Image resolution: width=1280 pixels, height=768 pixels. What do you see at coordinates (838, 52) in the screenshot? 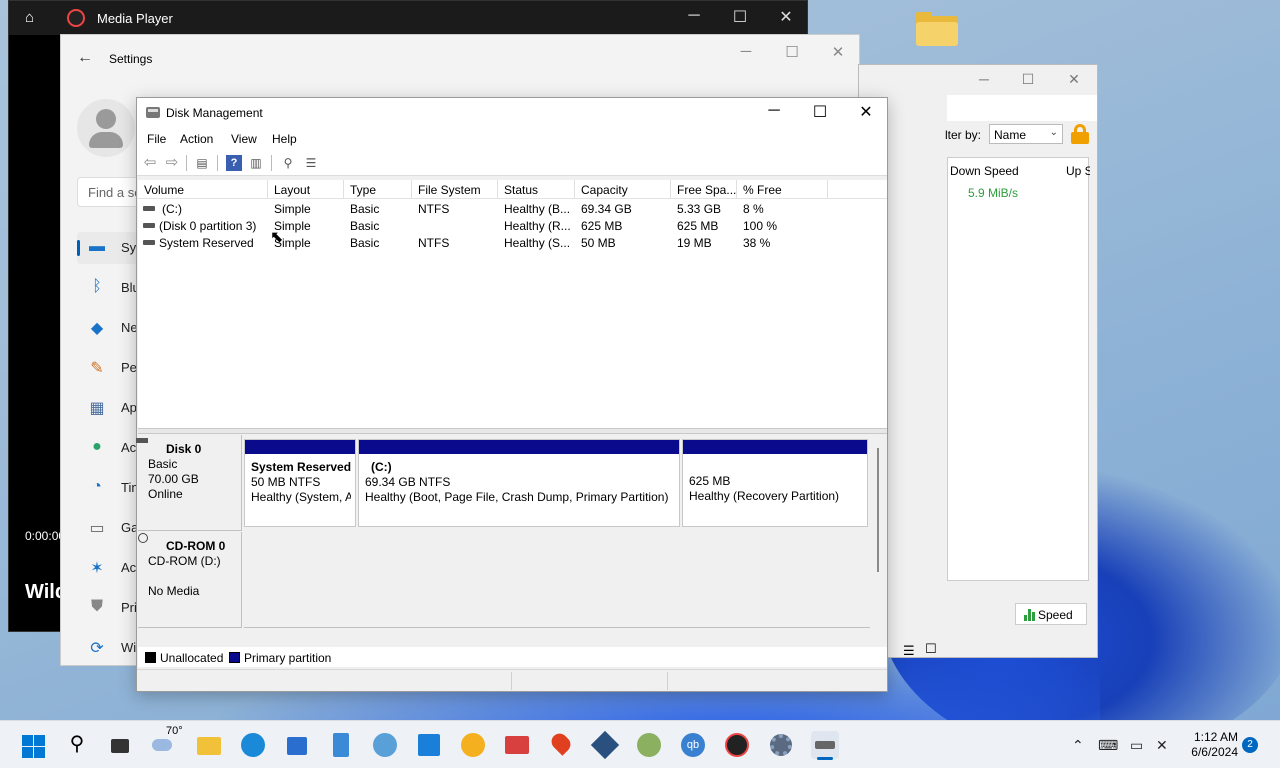
I see `settings-close-icon: ✕` at bounding box center [838, 52].